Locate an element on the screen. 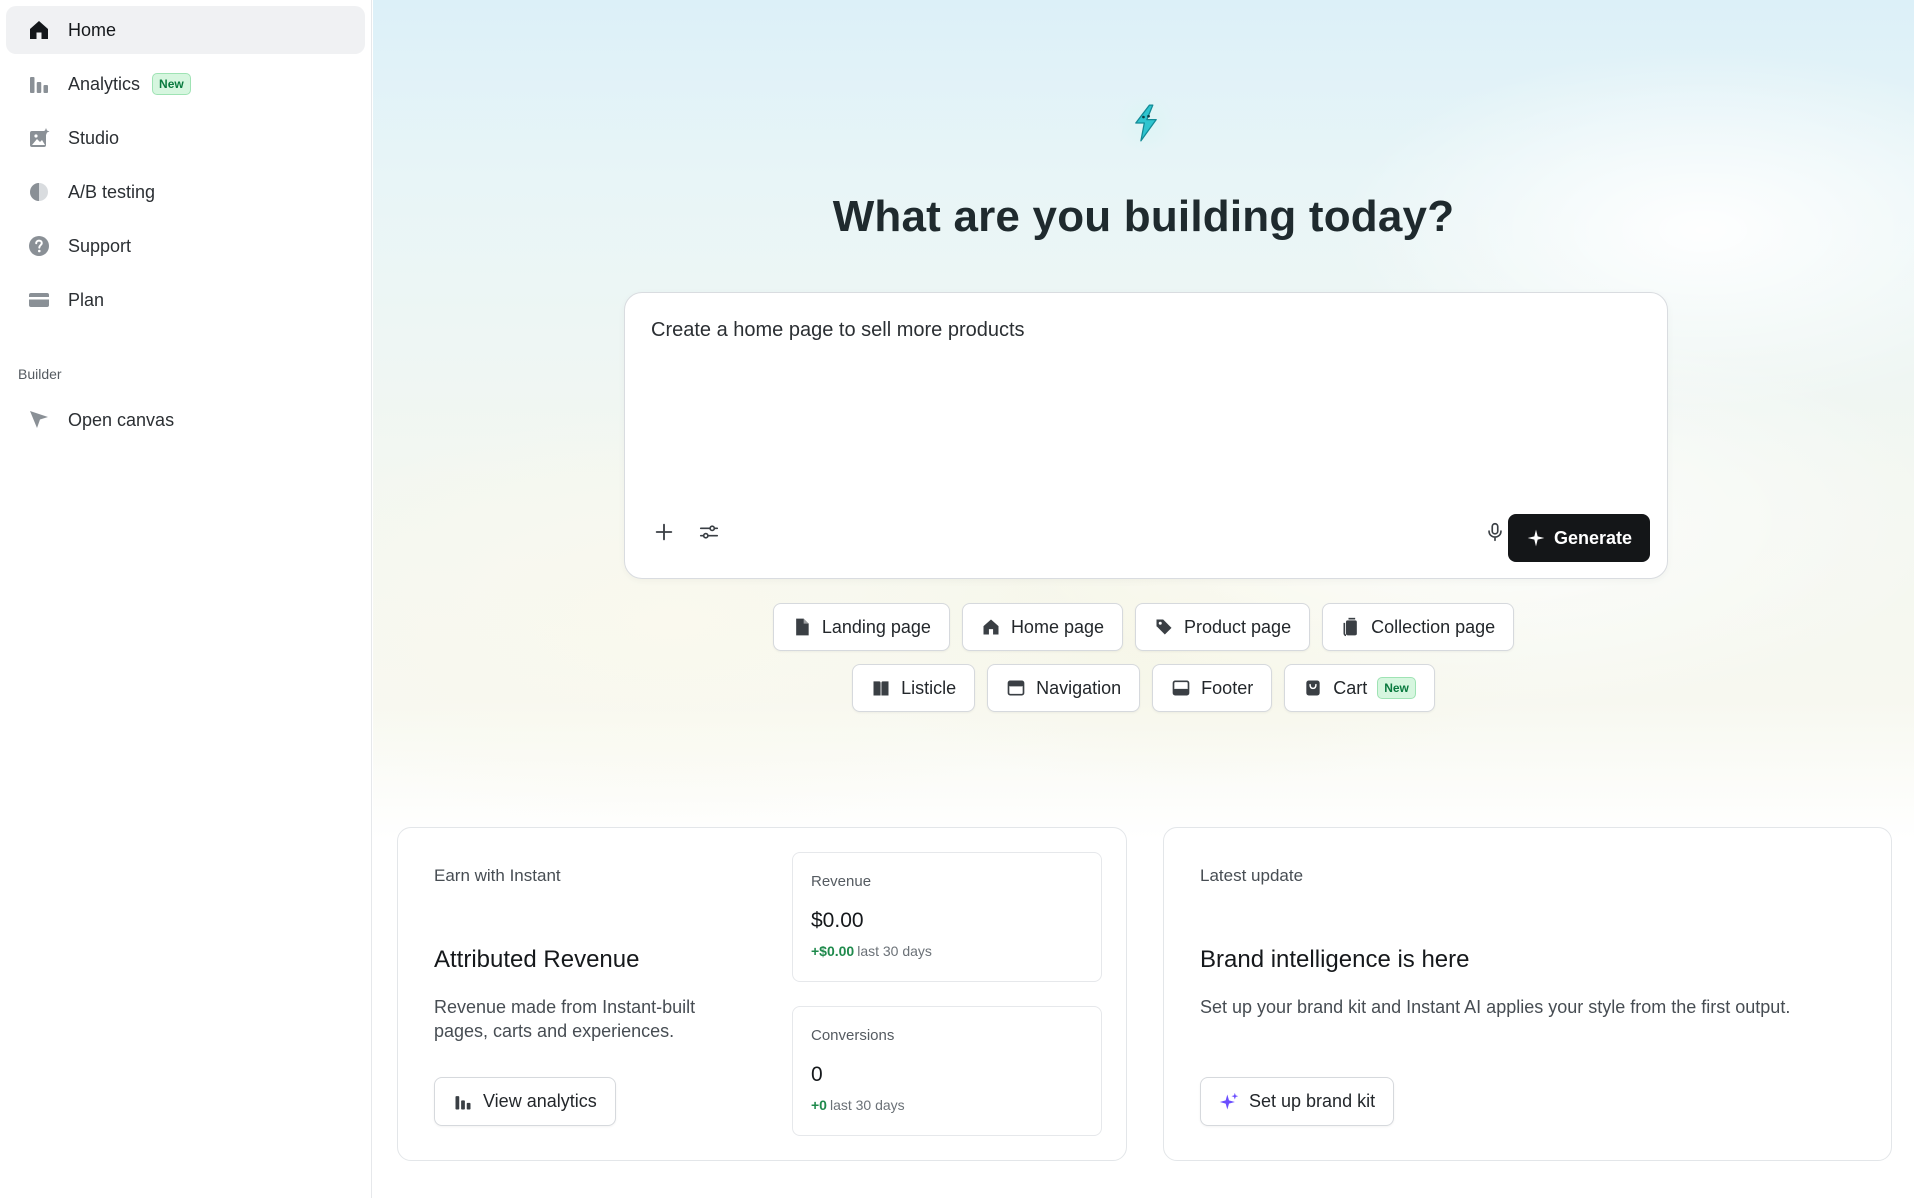 This screenshot has width=1914, height=1198. generate-button: Generate is located at coordinates (1579, 538).